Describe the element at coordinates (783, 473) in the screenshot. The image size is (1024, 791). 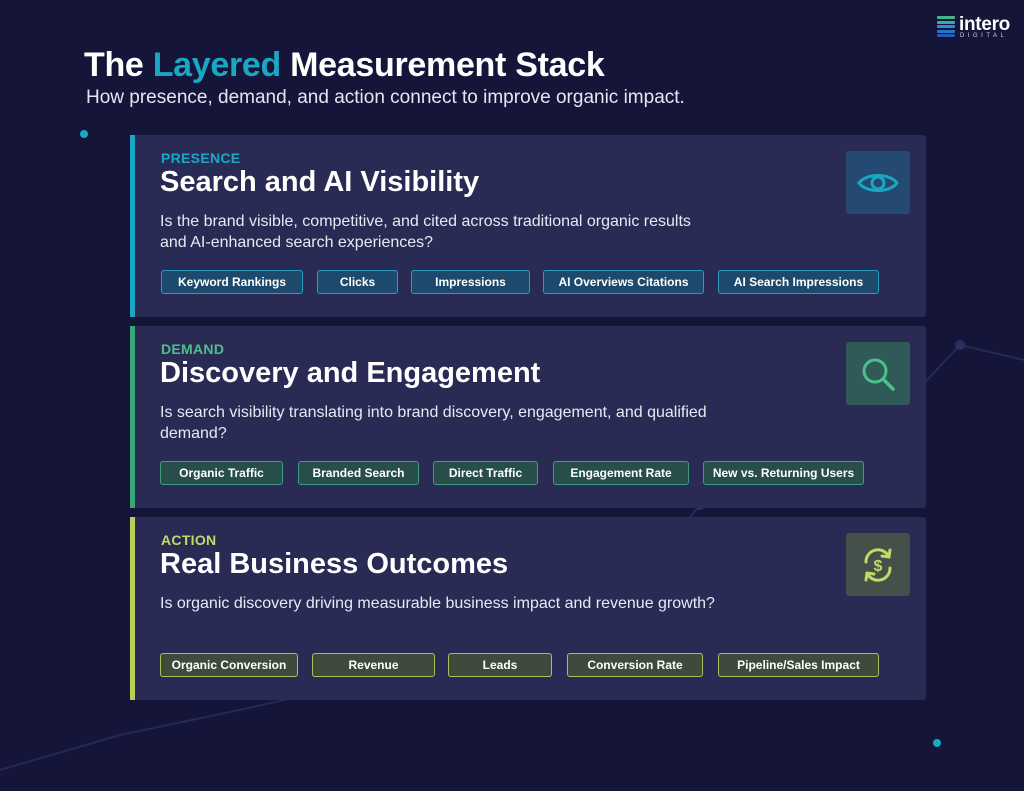
I see `metric-pill: New vs. Returning Users` at that location.